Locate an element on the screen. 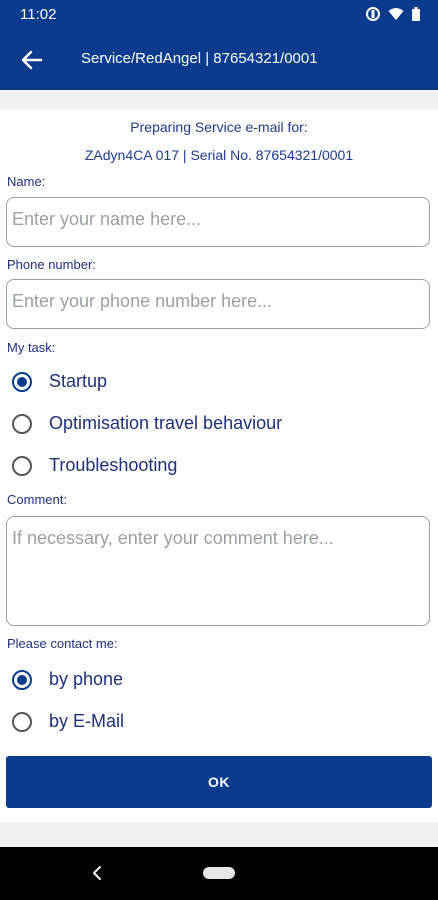 The width and height of the screenshot is (438, 900). app-bar: Service/RedAngel | 87654321/0001 is located at coordinates (219, 60).